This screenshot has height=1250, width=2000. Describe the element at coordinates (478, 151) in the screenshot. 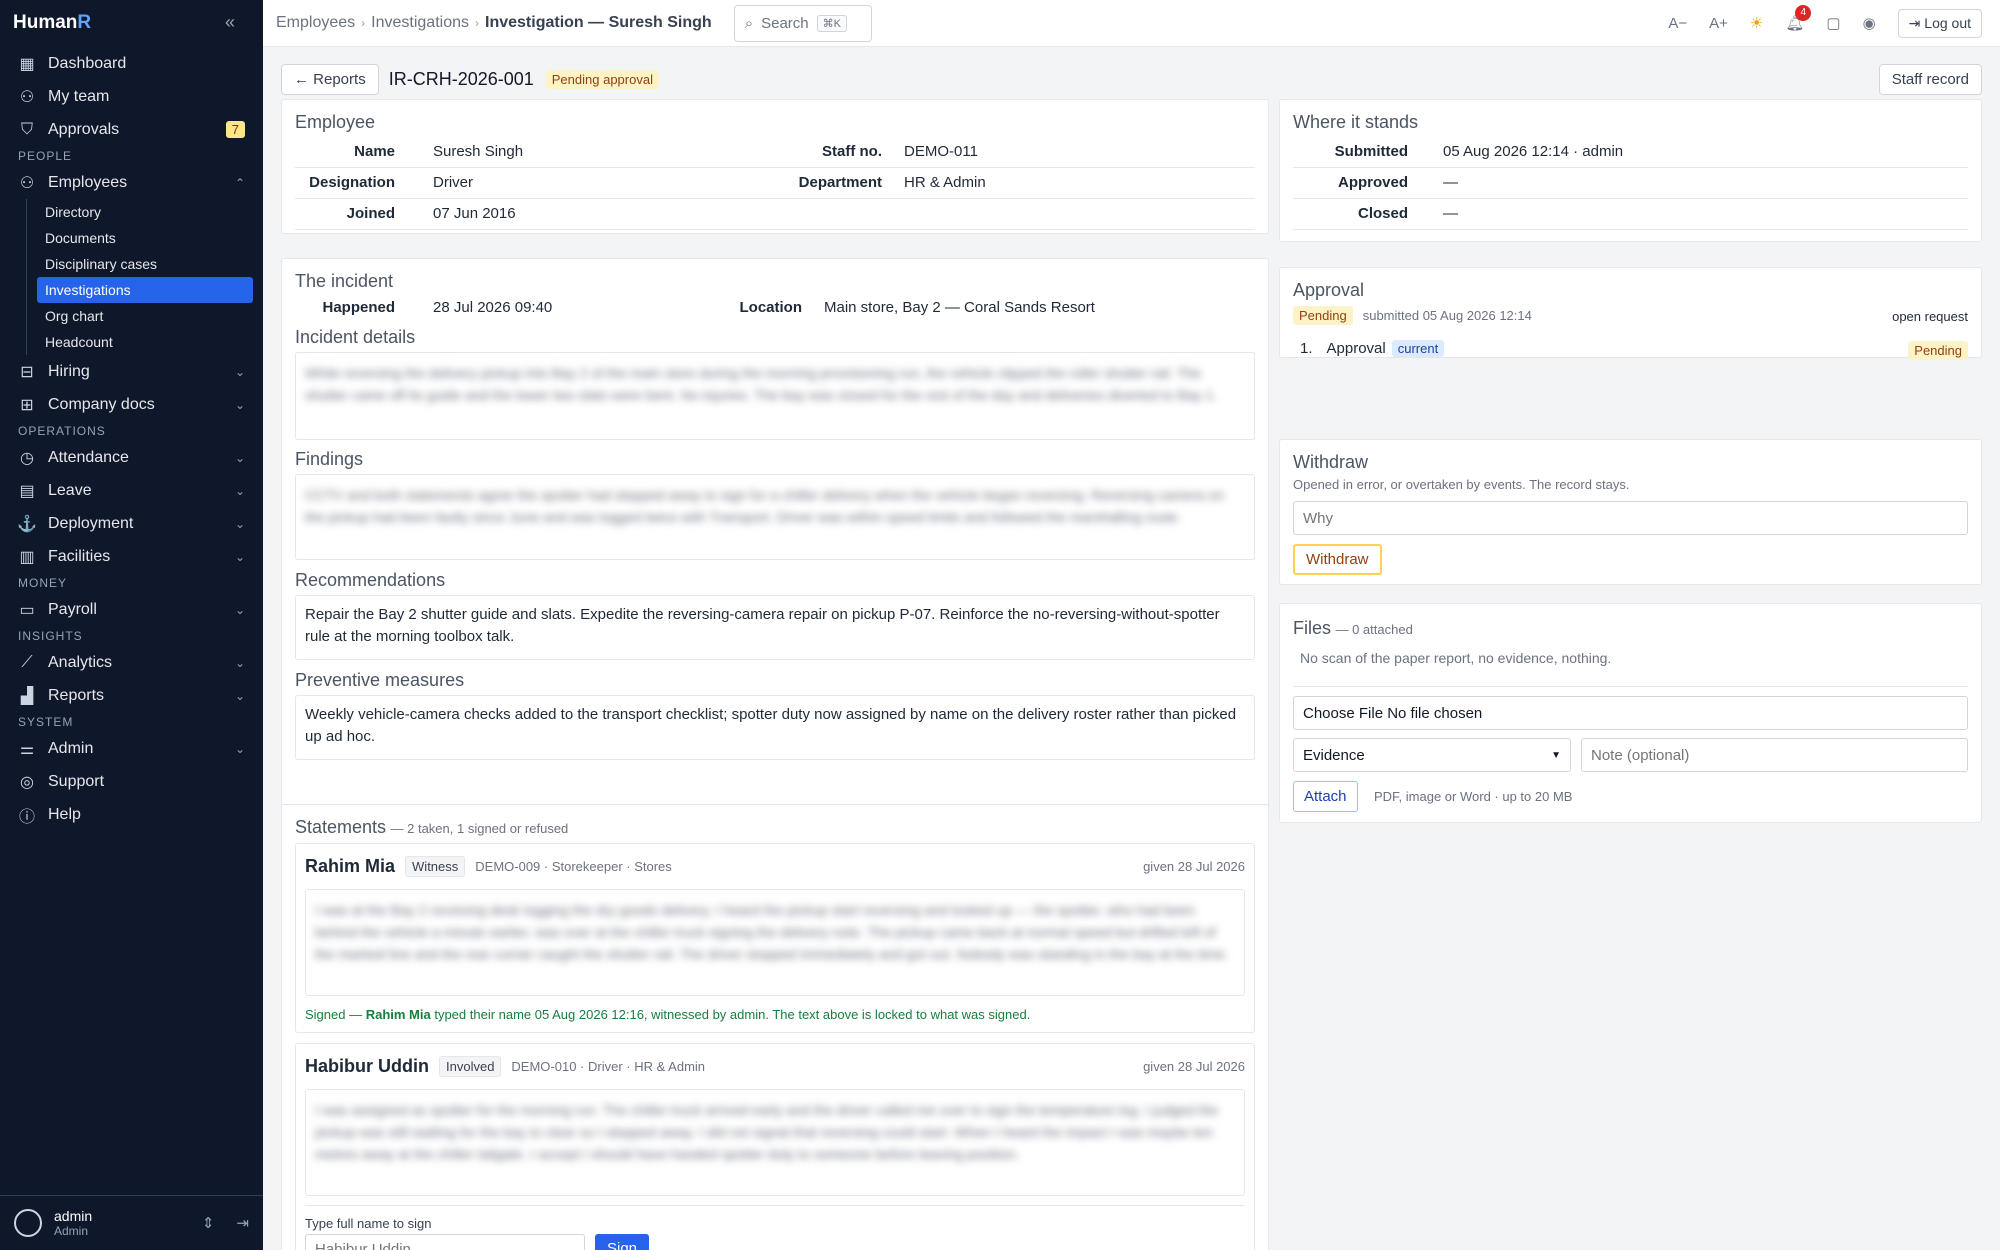

I see `employee-name: Suresh Singh` at that location.